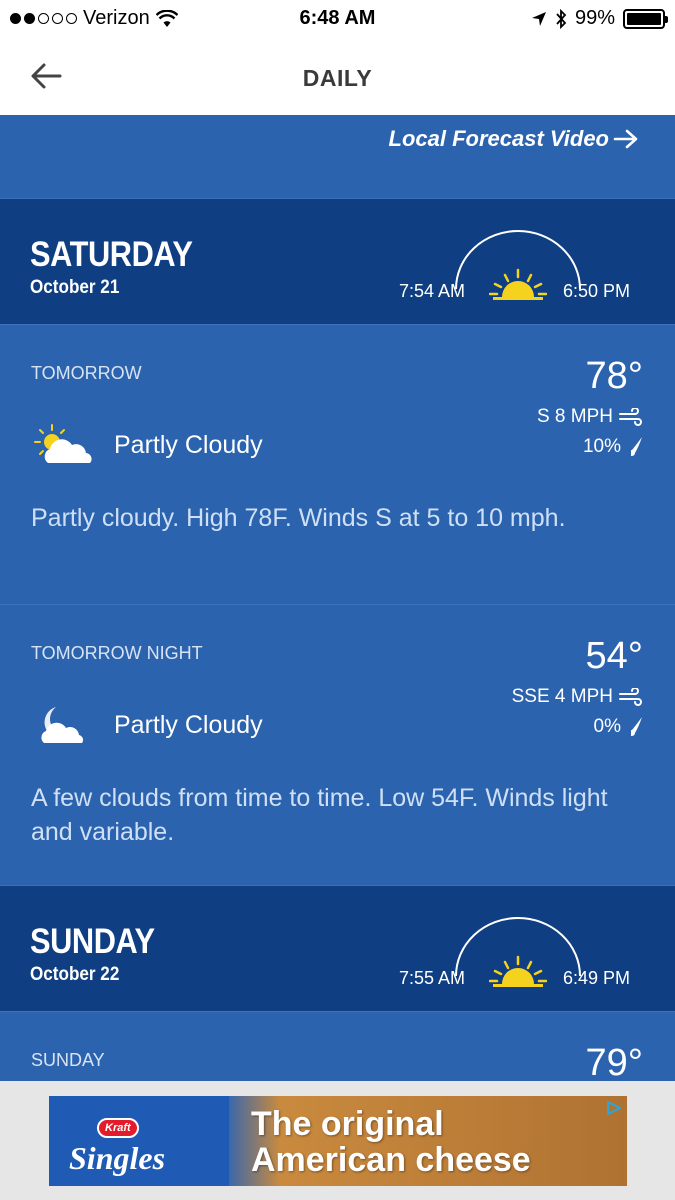 The width and height of the screenshot is (675, 1200). I want to click on day-date: October 21, so click(75, 287).